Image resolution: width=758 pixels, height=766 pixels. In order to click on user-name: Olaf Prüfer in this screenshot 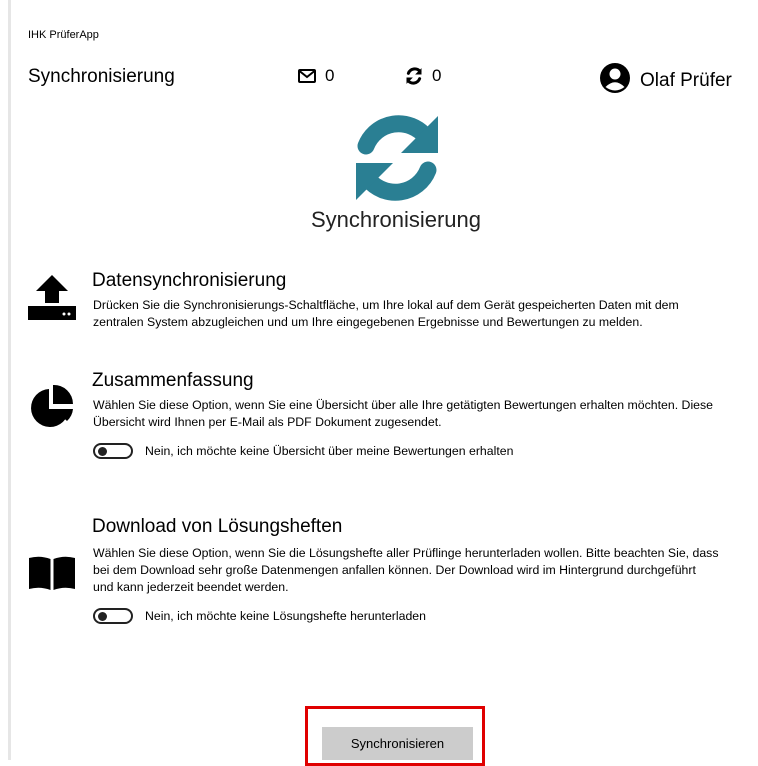, I will do `click(686, 80)`.